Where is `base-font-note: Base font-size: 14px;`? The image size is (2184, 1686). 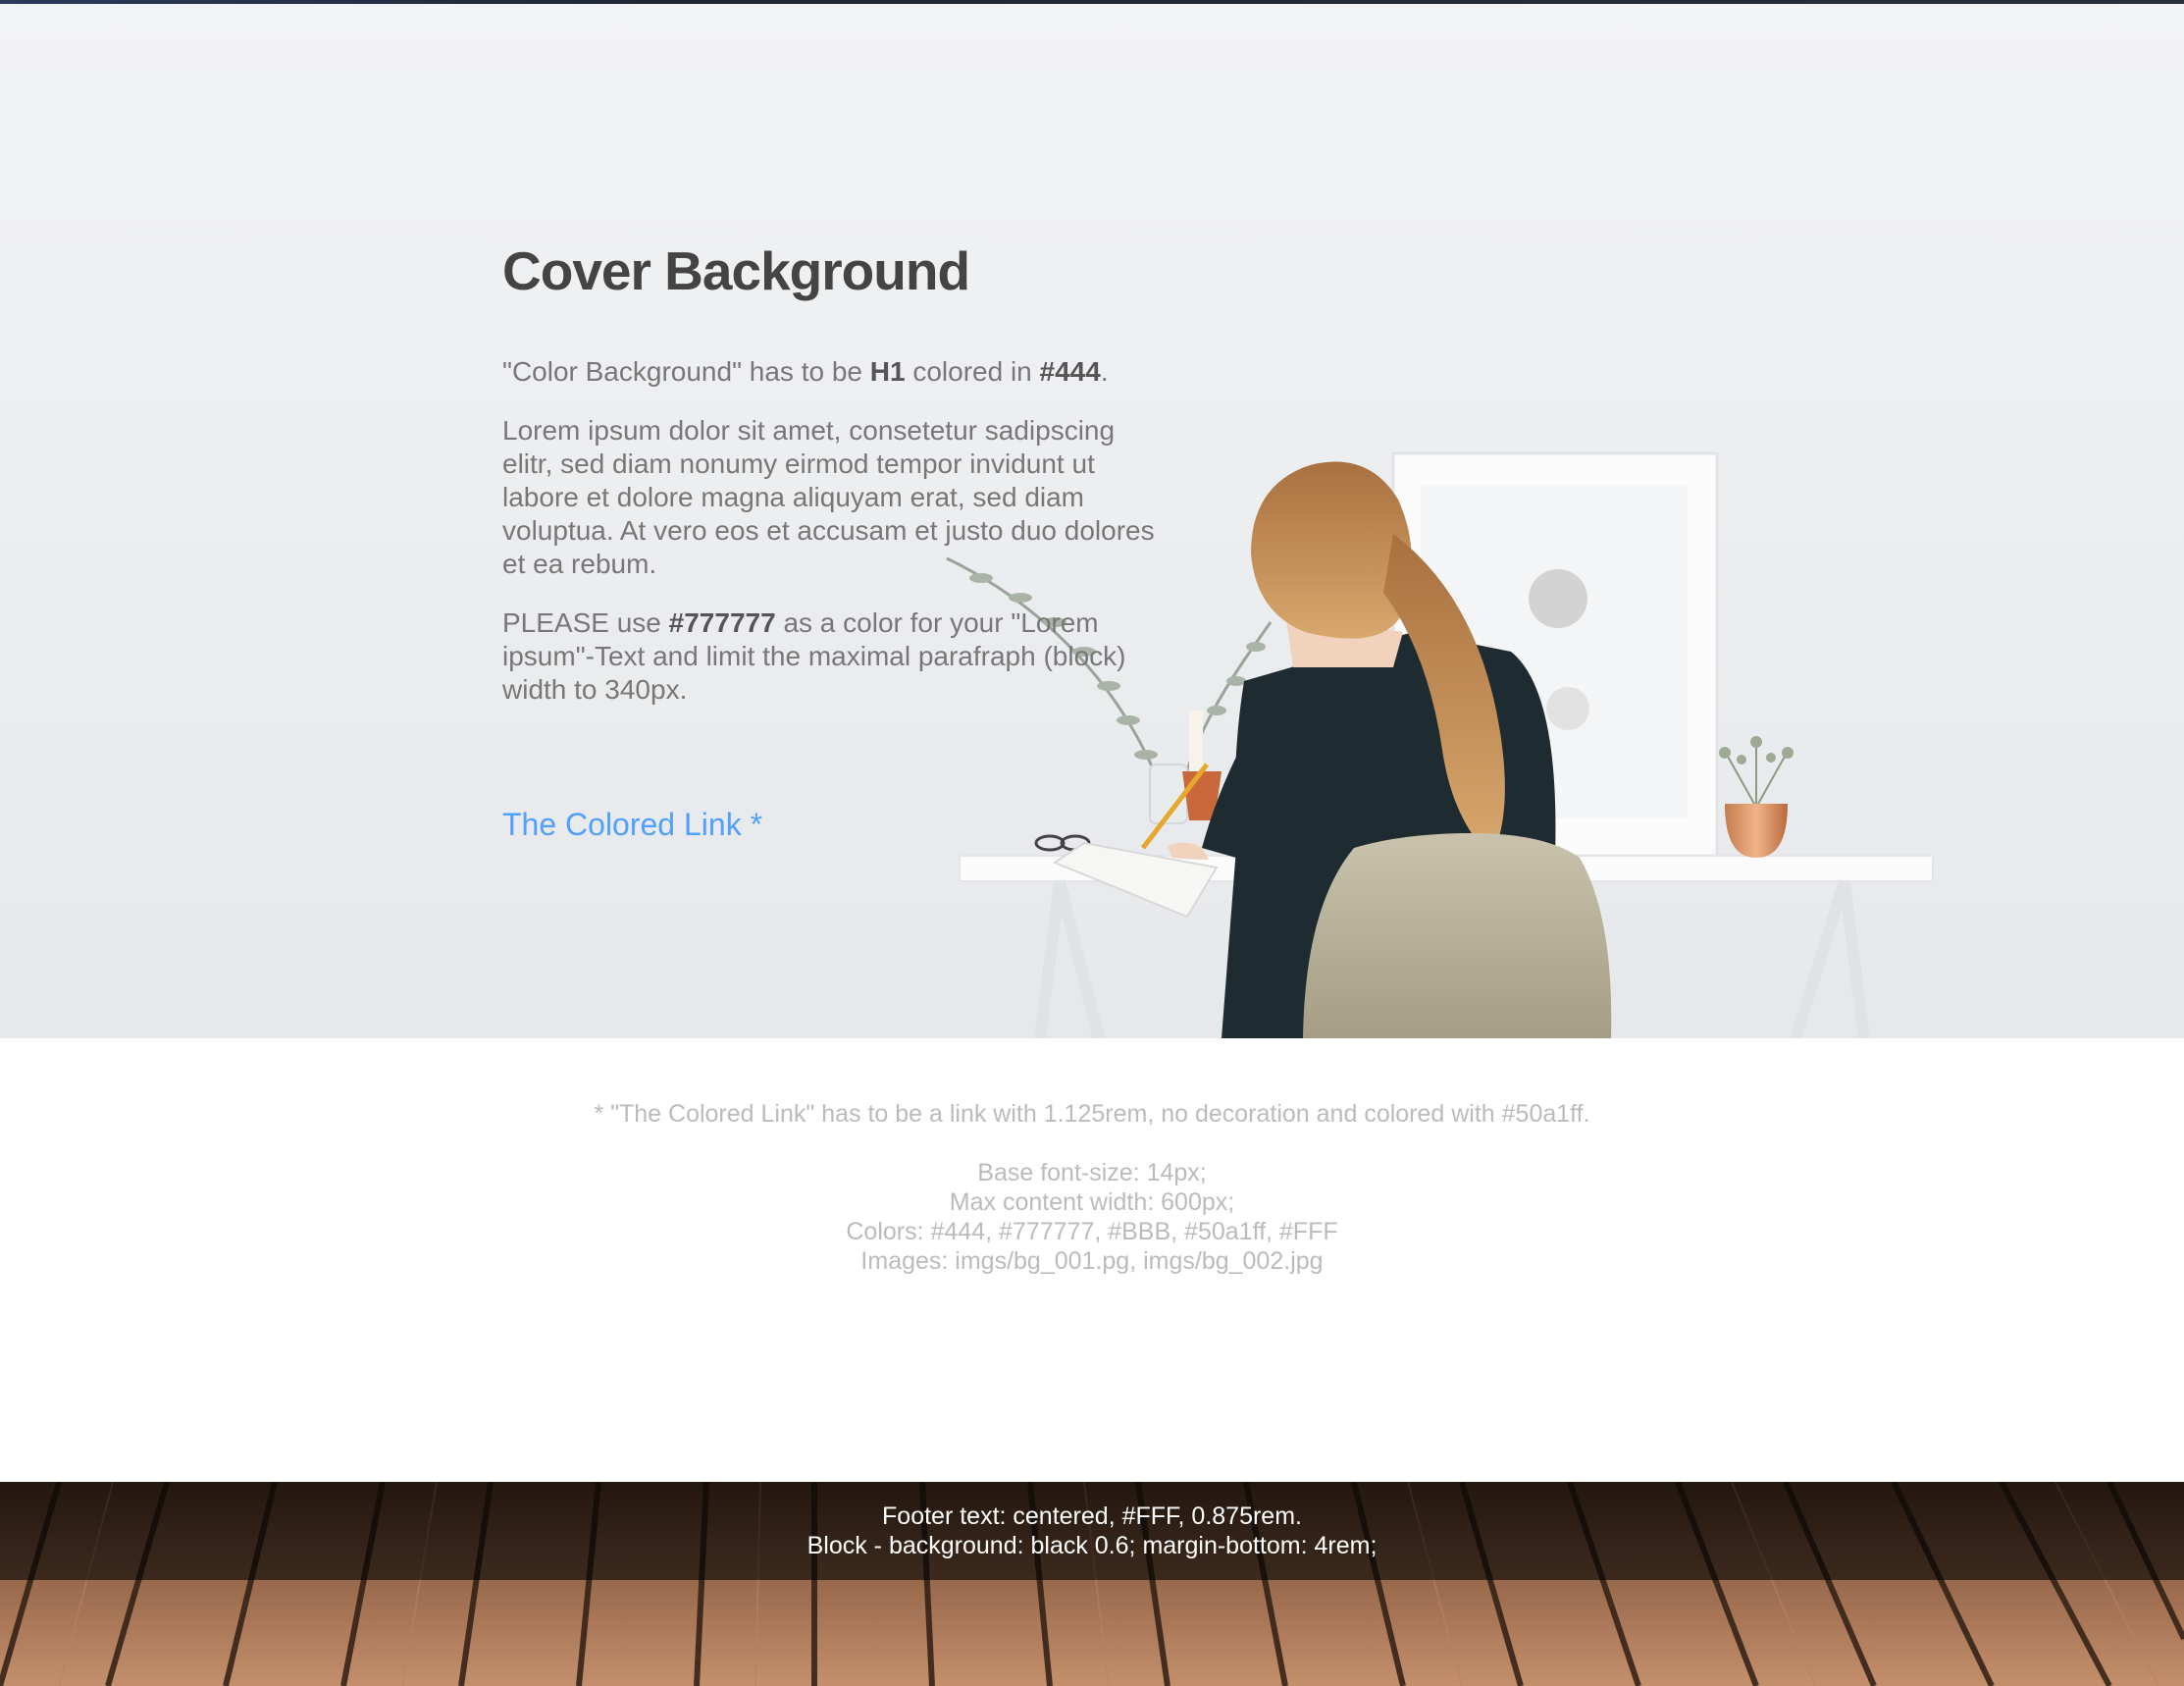
base-font-note: Base font-size: 14px; is located at coordinates (1092, 1172).